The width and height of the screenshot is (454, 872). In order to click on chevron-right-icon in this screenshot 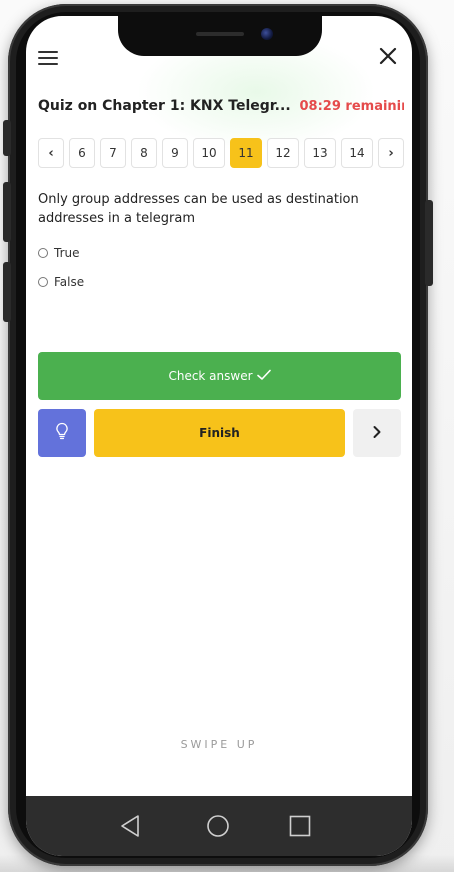, I will do `click(377, 433)`.